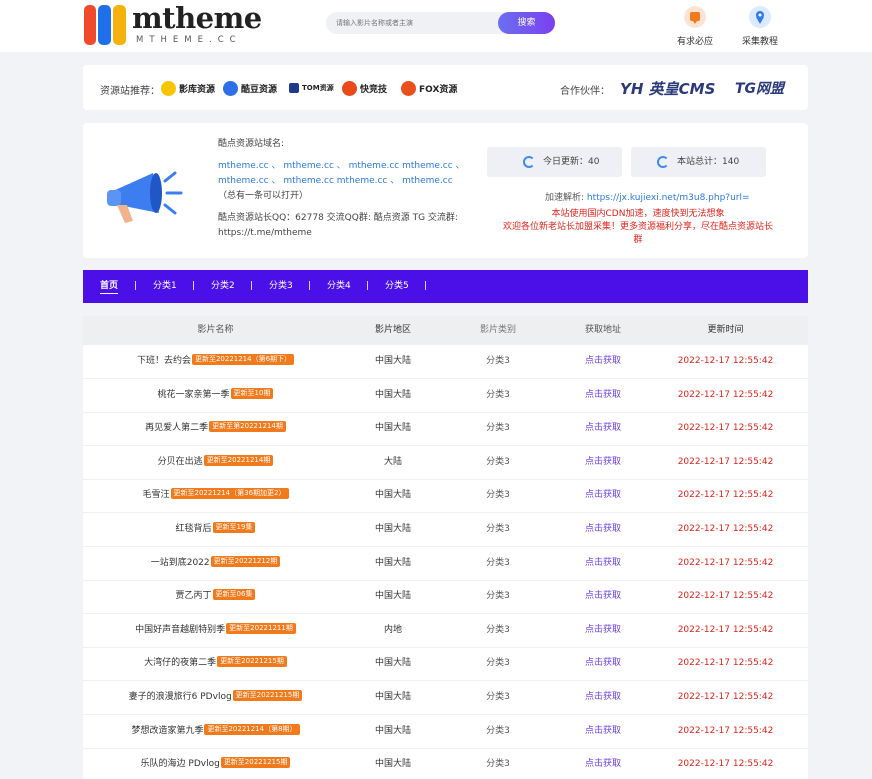  What do you see at coordinates (194, 395) in the screenshot?
I see `video-title: 桃花一家亲第一季` at bounding box center [194, 395].